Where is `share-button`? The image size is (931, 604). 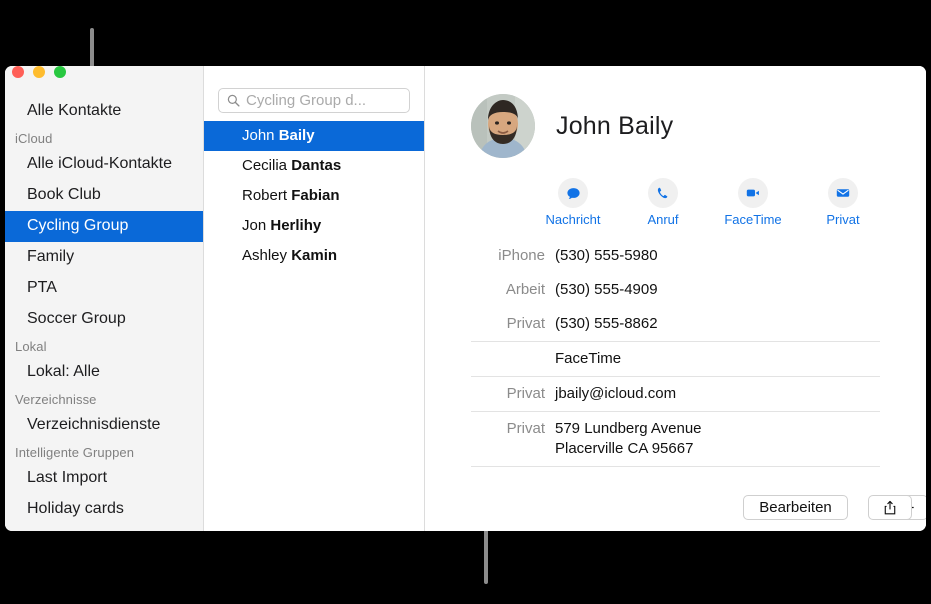 share-button is located at coordinates (890, 507).